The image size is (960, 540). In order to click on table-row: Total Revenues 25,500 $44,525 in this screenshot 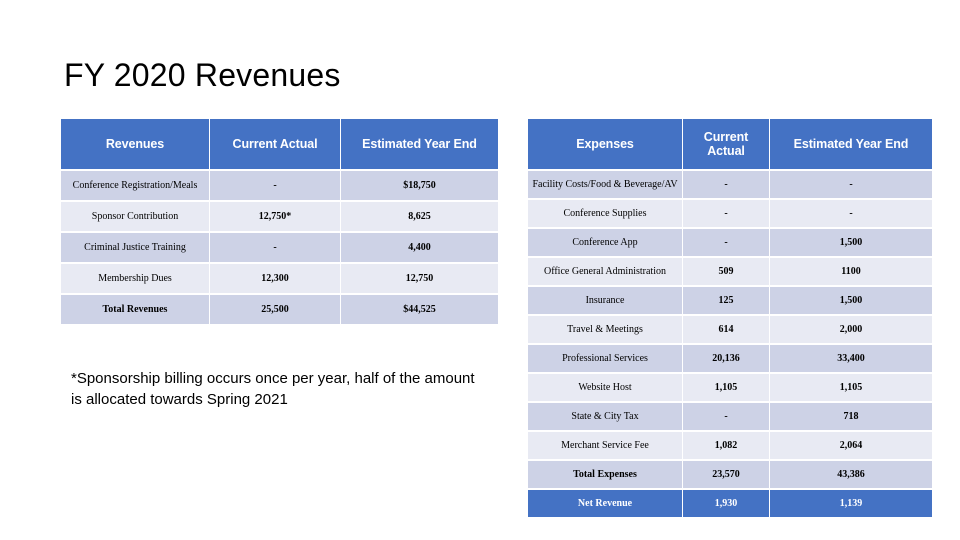, I will do `click(279, 309)`.